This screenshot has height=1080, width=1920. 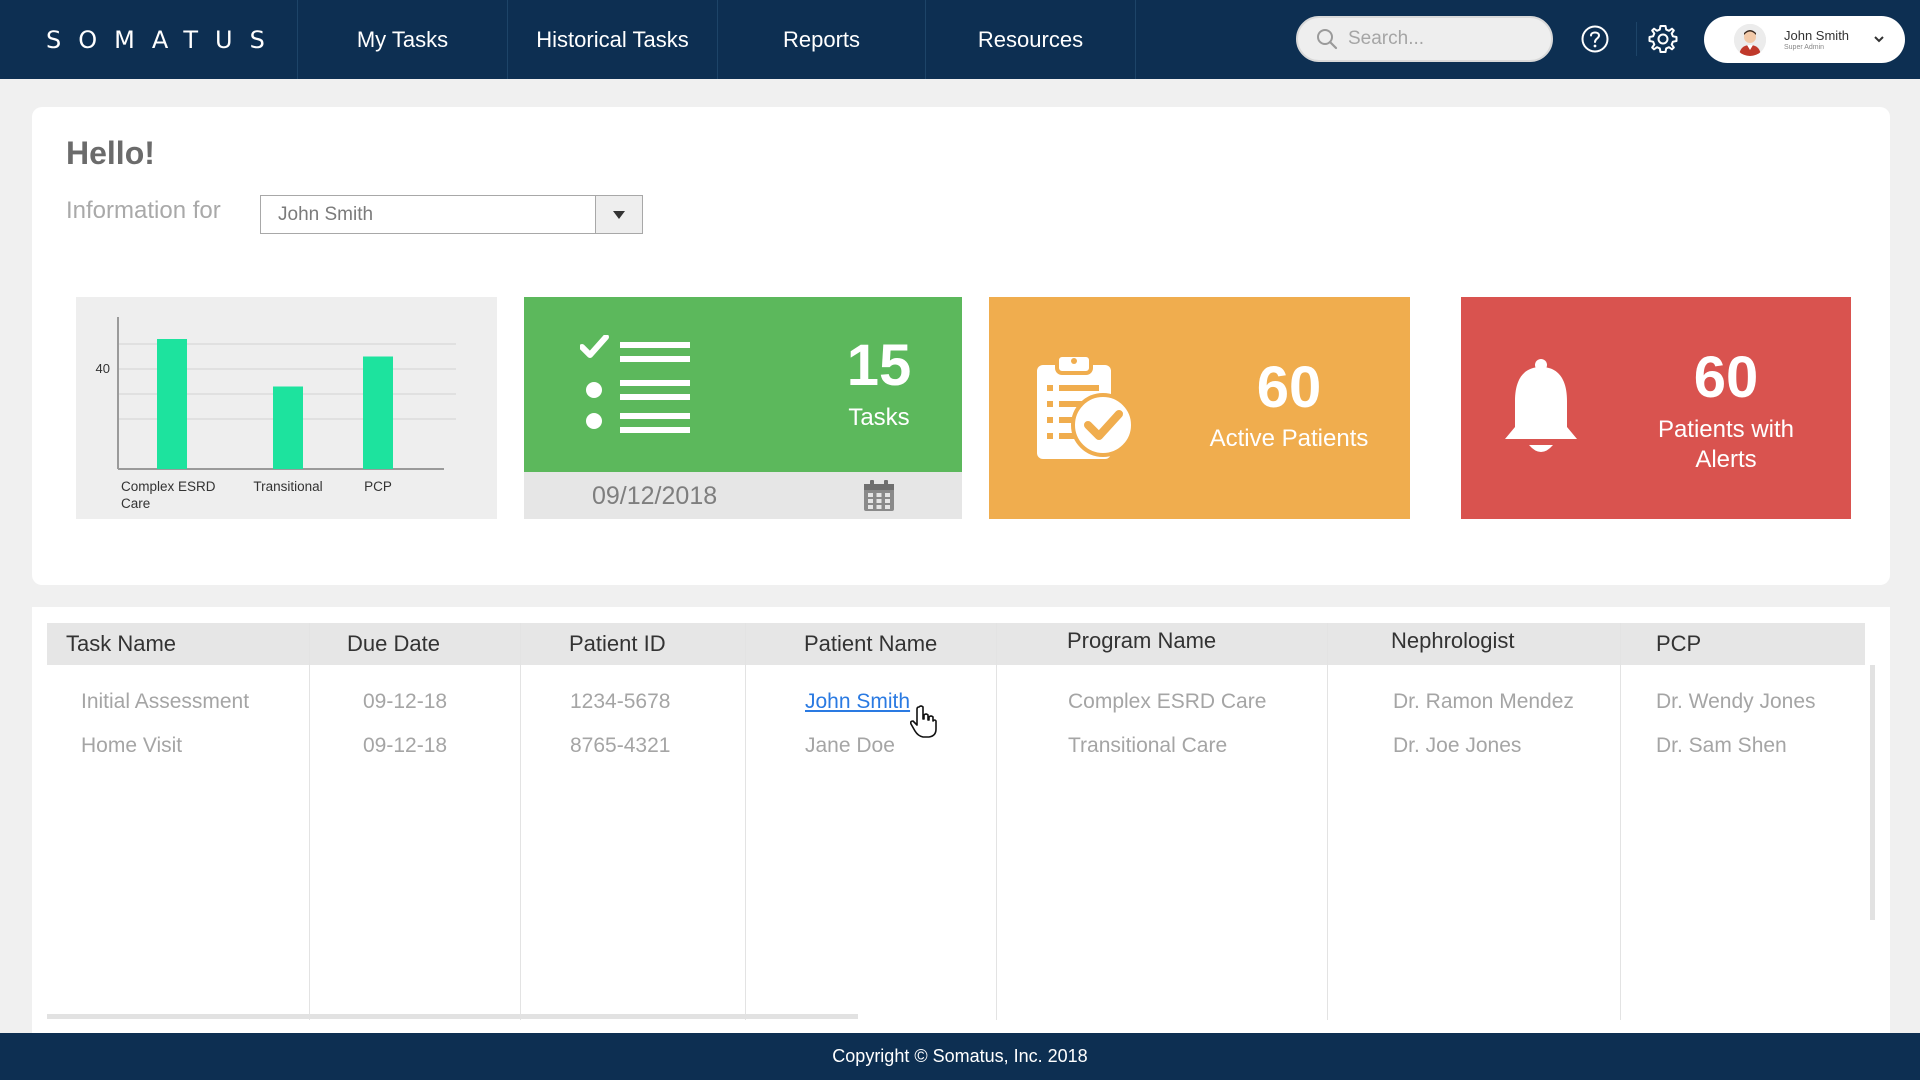 What do you see at coordinates (1872, 792) in the screenshot?
I see `vertical-scrollbar` at bounding box center [1872, 792].